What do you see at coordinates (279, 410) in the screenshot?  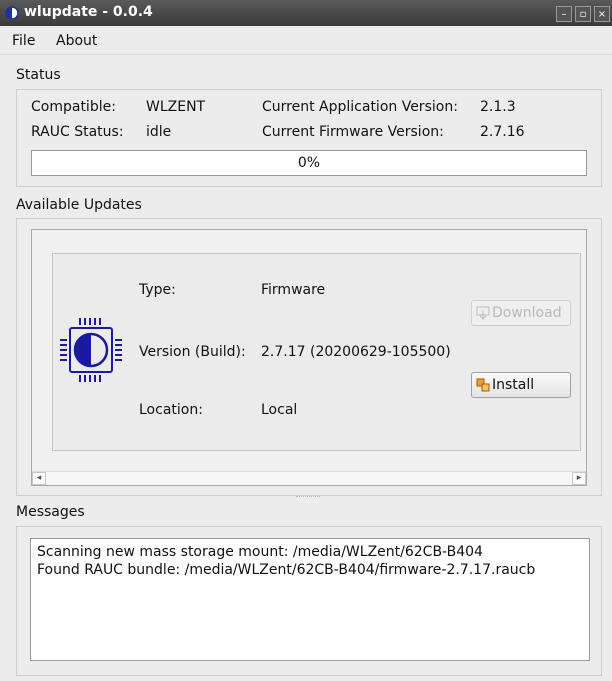 I see `update-location-value: Local` at bounding box center [279, 410].